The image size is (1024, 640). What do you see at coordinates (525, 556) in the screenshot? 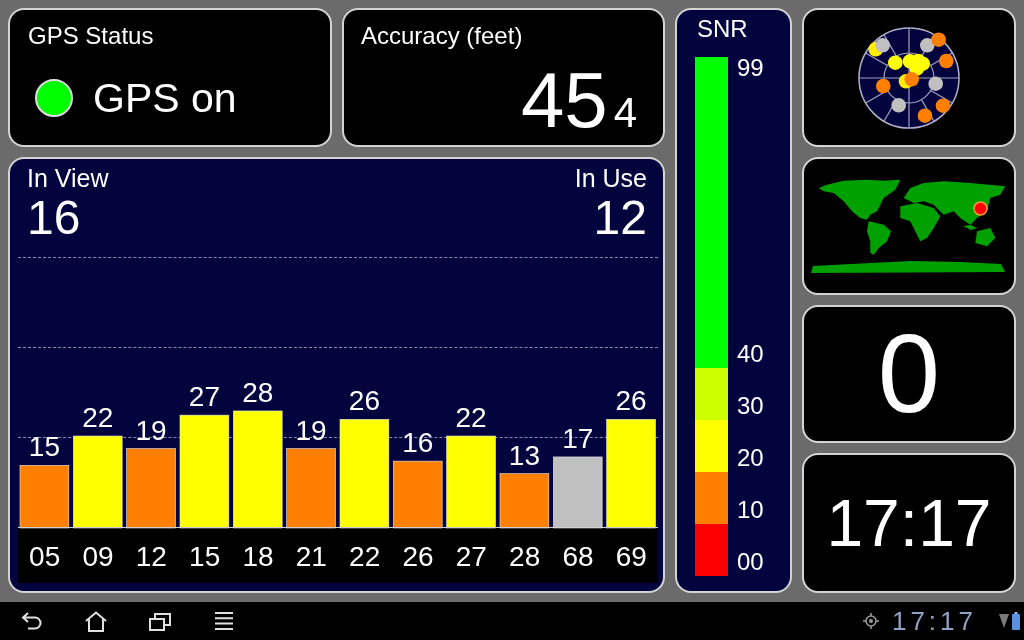
I see `satellite-id-label: 28` at bounding box center [525, 556].